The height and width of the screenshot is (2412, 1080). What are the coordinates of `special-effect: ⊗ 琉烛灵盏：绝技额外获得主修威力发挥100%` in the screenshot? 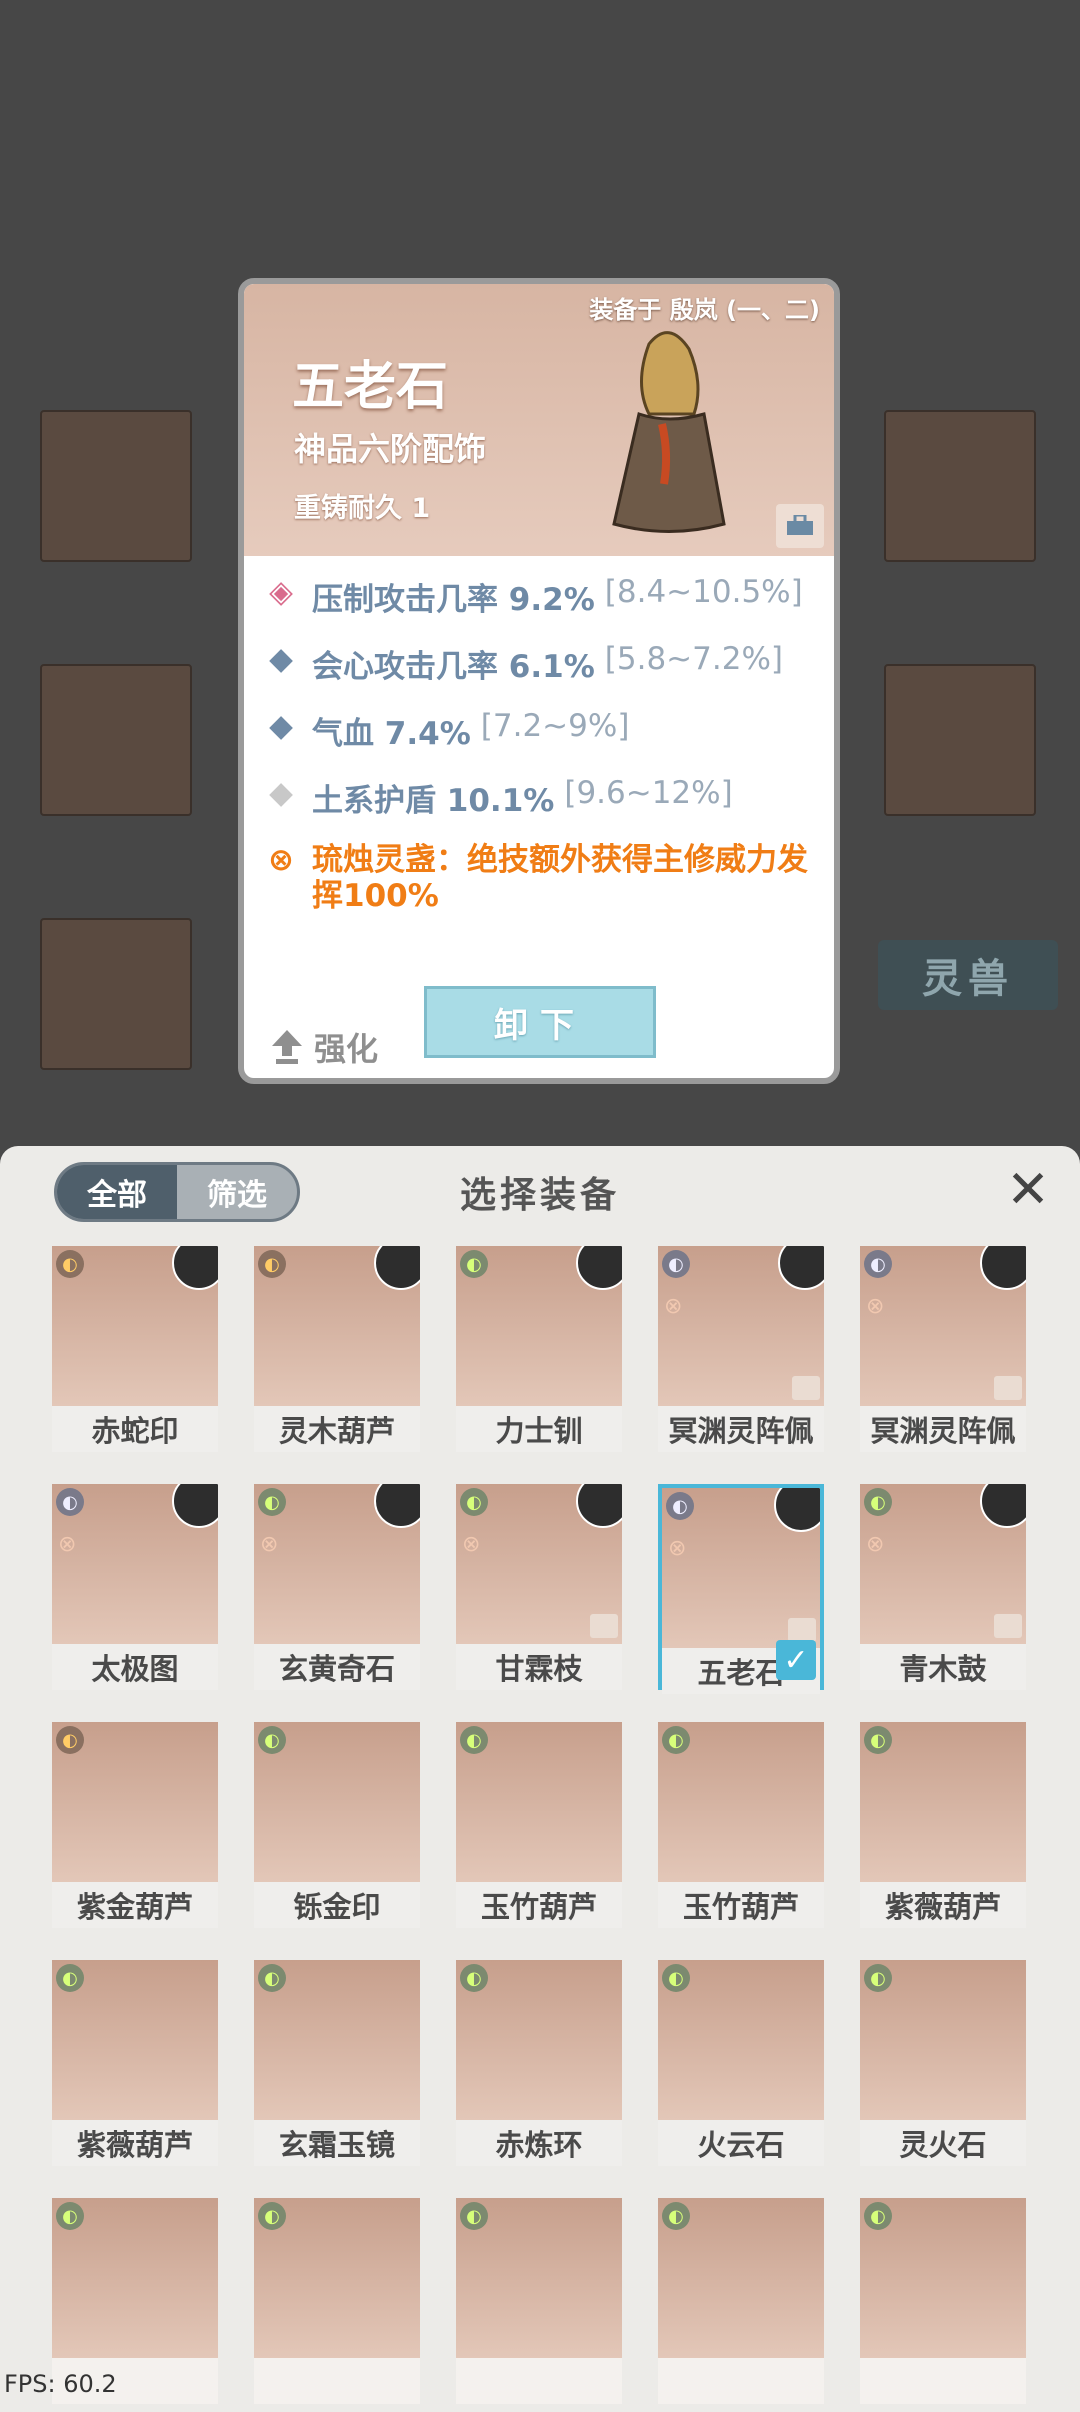 It's located at (546, 878).